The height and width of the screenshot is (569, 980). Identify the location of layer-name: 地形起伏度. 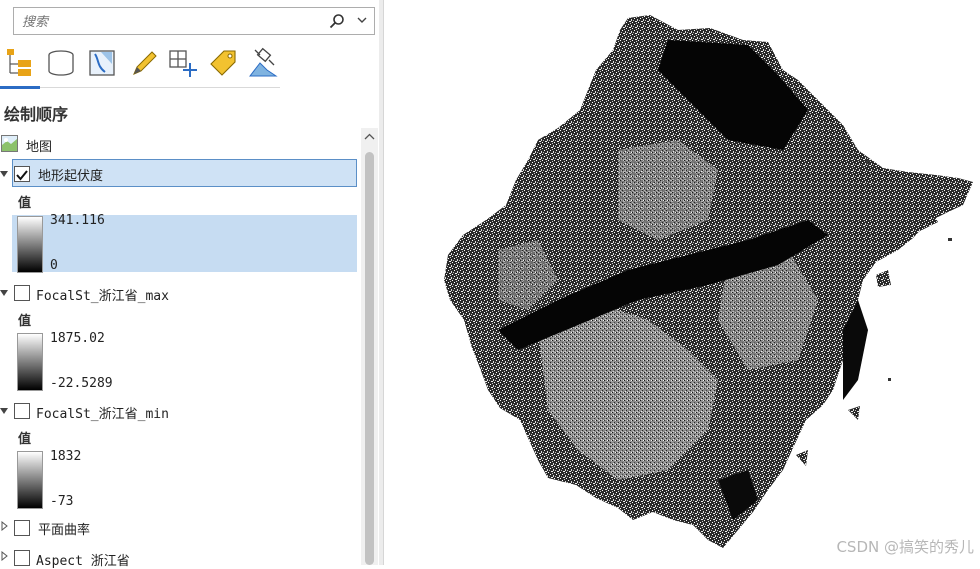
(70, 174).